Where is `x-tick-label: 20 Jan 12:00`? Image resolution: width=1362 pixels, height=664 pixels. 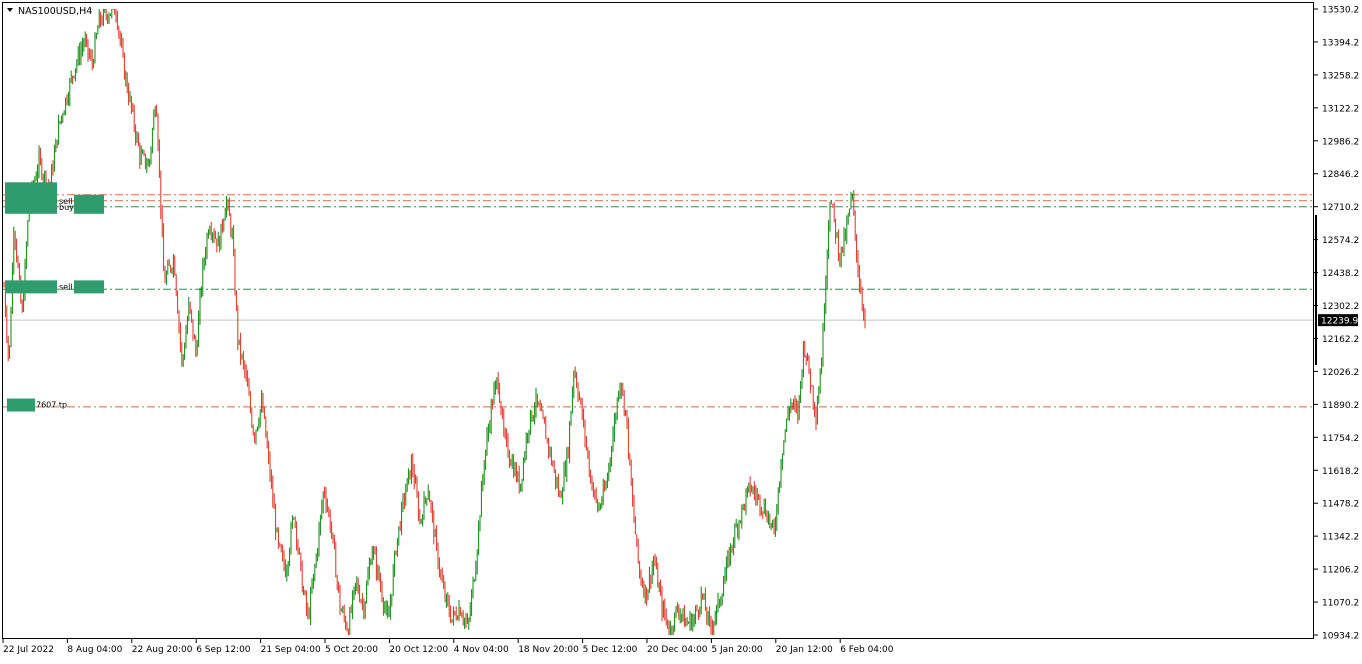 x-tick-label: 20 Jan 12:00 is located at coordinates (804, 650).